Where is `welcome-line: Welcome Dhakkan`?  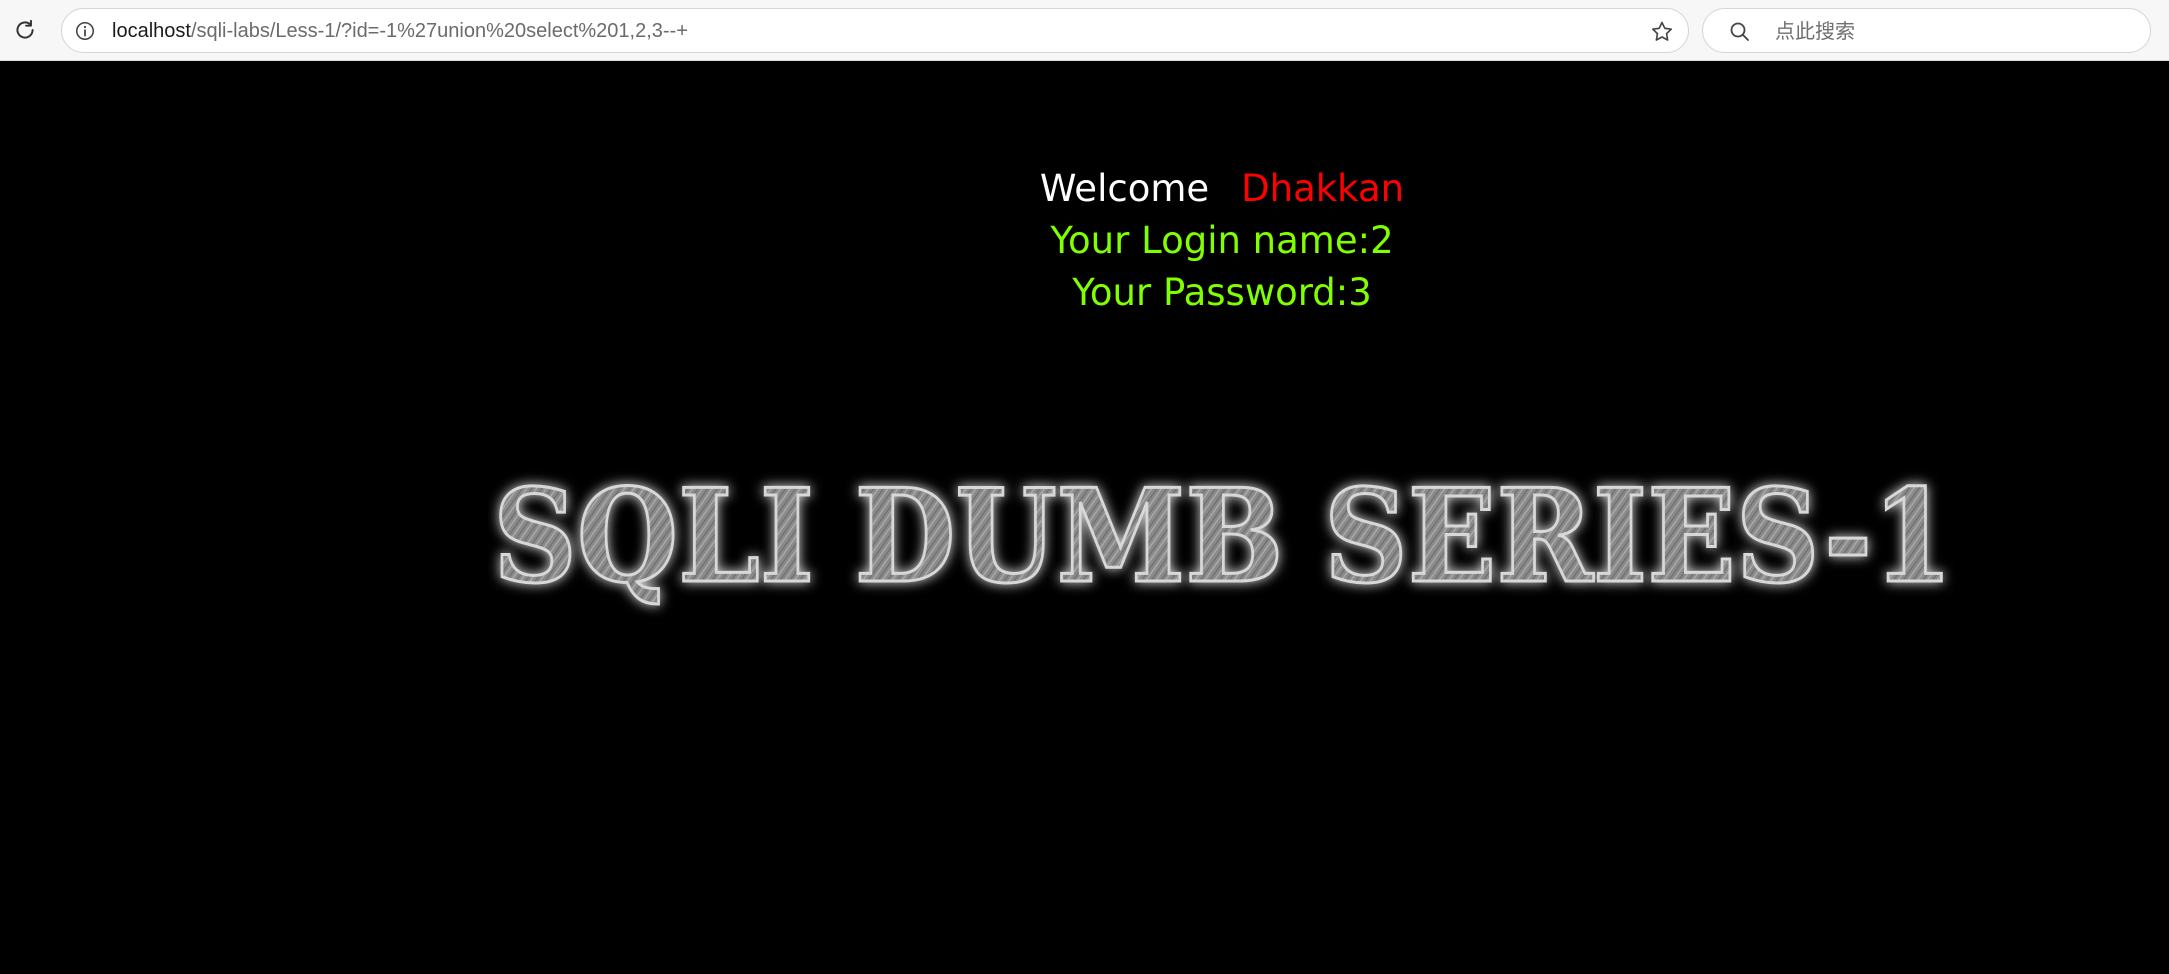 welcome-line: Welcome Dhakkan is located at coordinates (1084, 188).